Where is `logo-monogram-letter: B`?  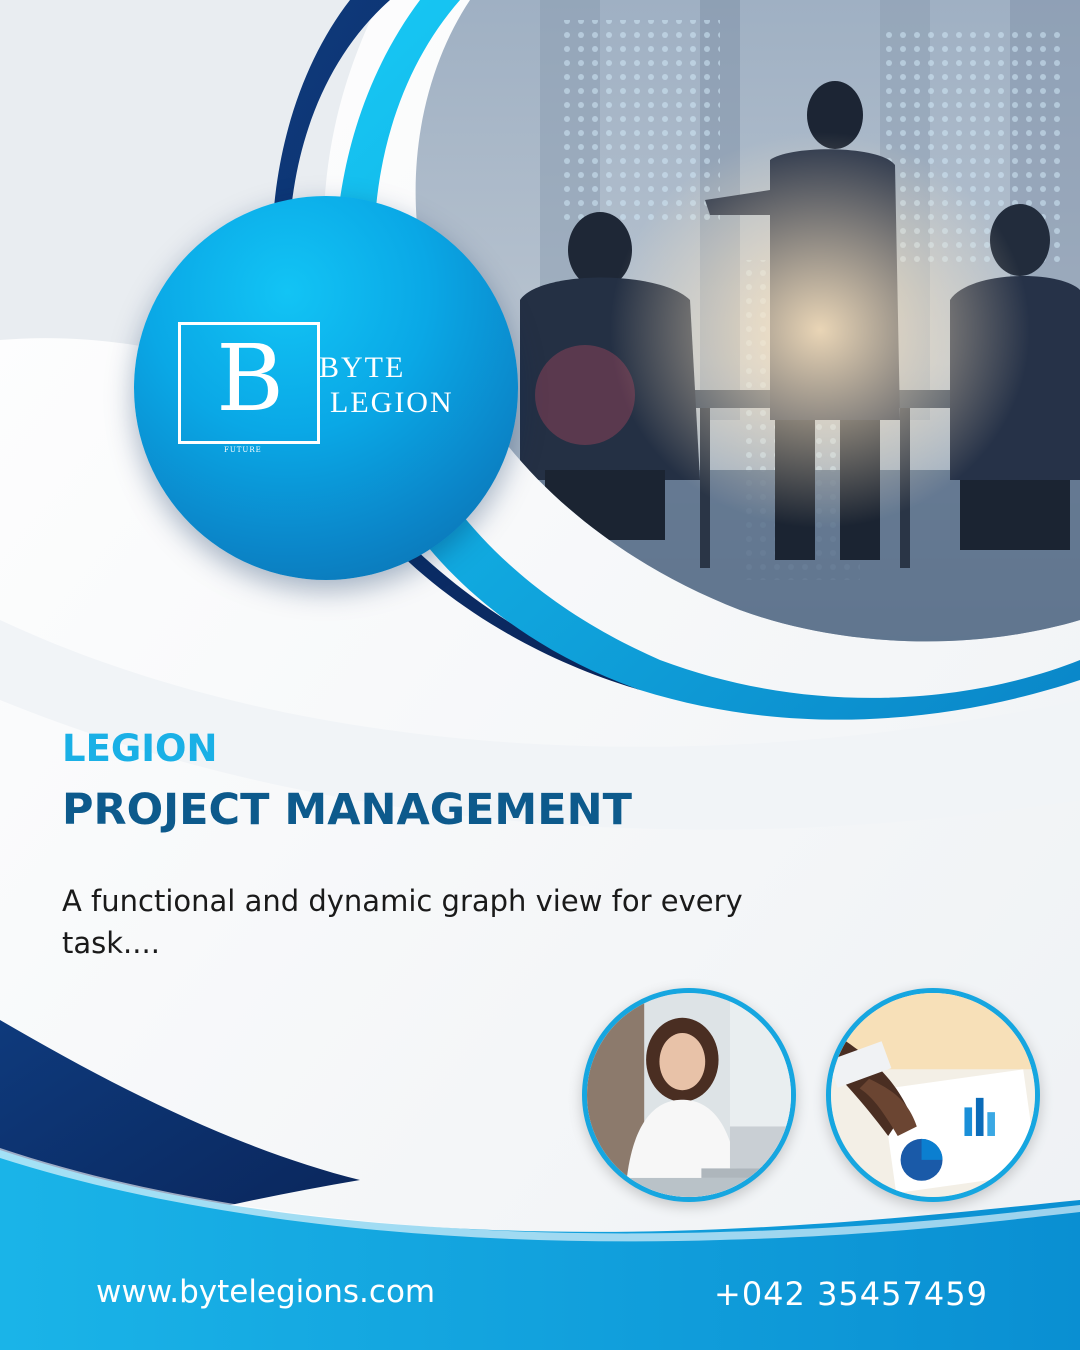 logo-monogram-letter: B is located at coordinates (250, 378).